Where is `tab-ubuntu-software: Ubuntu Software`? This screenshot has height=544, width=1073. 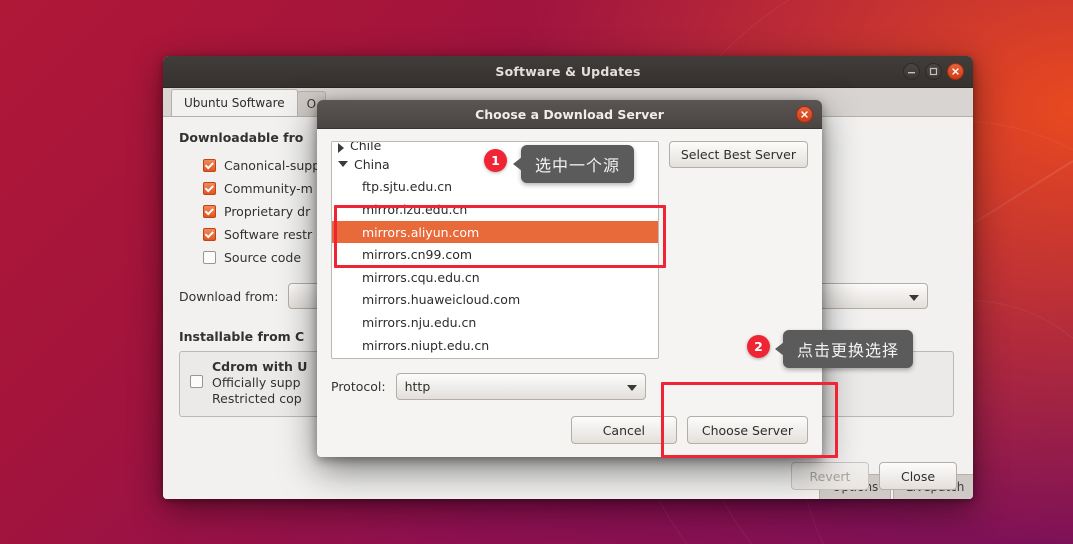
tab-ubuntu-software: Ubuntu Software is located at coordinates (234, 102).